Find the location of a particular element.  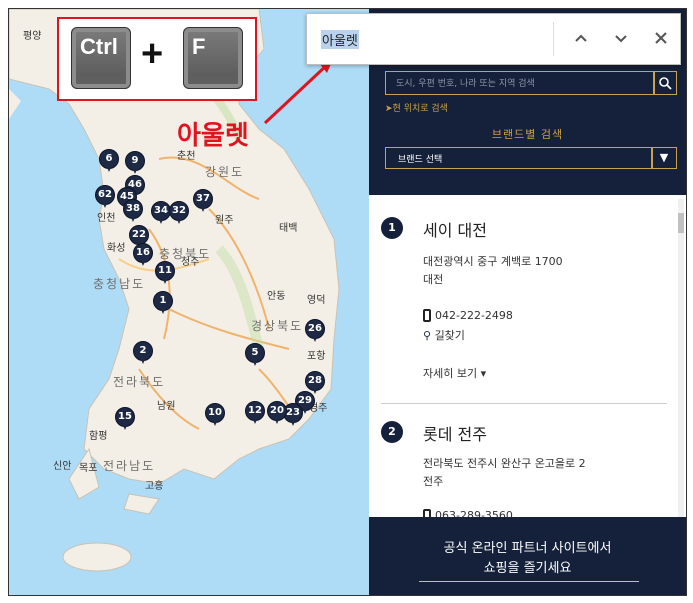

store-phone: 042-222-2498 is located at coordinates (468, 315).